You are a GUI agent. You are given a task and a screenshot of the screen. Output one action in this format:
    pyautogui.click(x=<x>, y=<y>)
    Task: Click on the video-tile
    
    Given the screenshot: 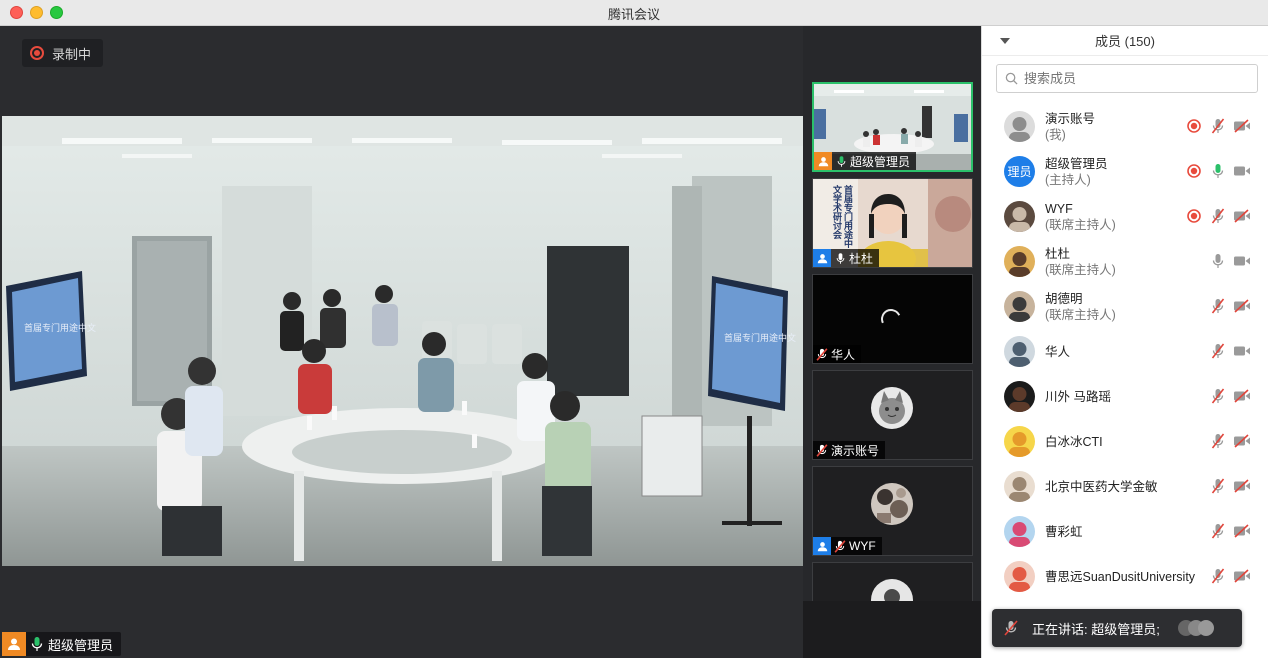 What is the action you would take?
    pyautogui.click(x=892, y=581)
    